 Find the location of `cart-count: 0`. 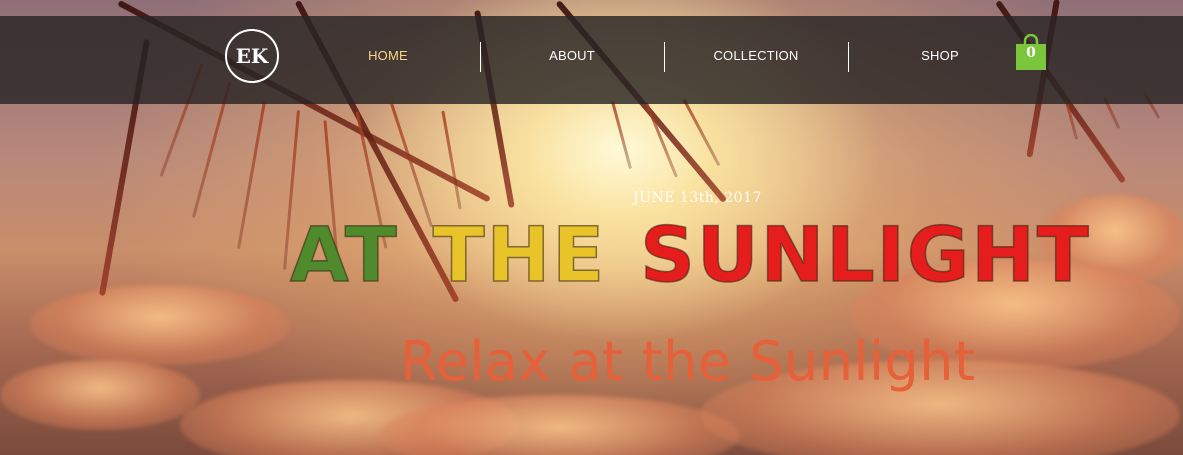

cart-count: 0 is located at coordinates (1031, 53).